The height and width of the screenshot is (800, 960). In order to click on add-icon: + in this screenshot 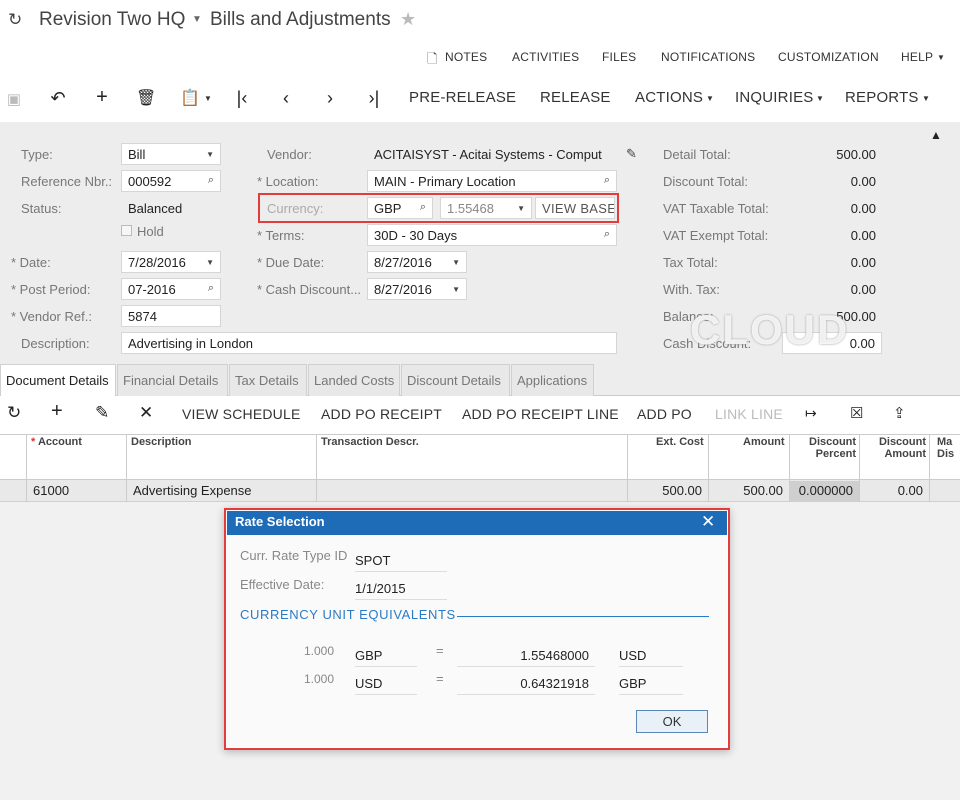, I will do `click(102, 97)`.